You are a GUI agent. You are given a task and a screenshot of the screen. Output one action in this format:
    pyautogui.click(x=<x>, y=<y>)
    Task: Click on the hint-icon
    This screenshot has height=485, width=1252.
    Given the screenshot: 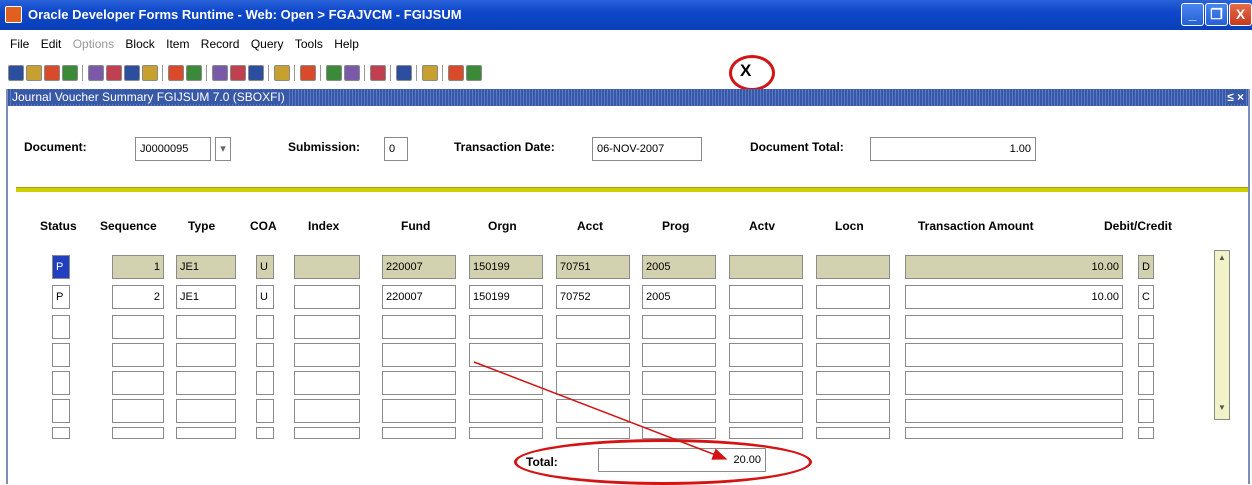 What is the action you would take?
    pyautogui.click(x=474, y=73)
    